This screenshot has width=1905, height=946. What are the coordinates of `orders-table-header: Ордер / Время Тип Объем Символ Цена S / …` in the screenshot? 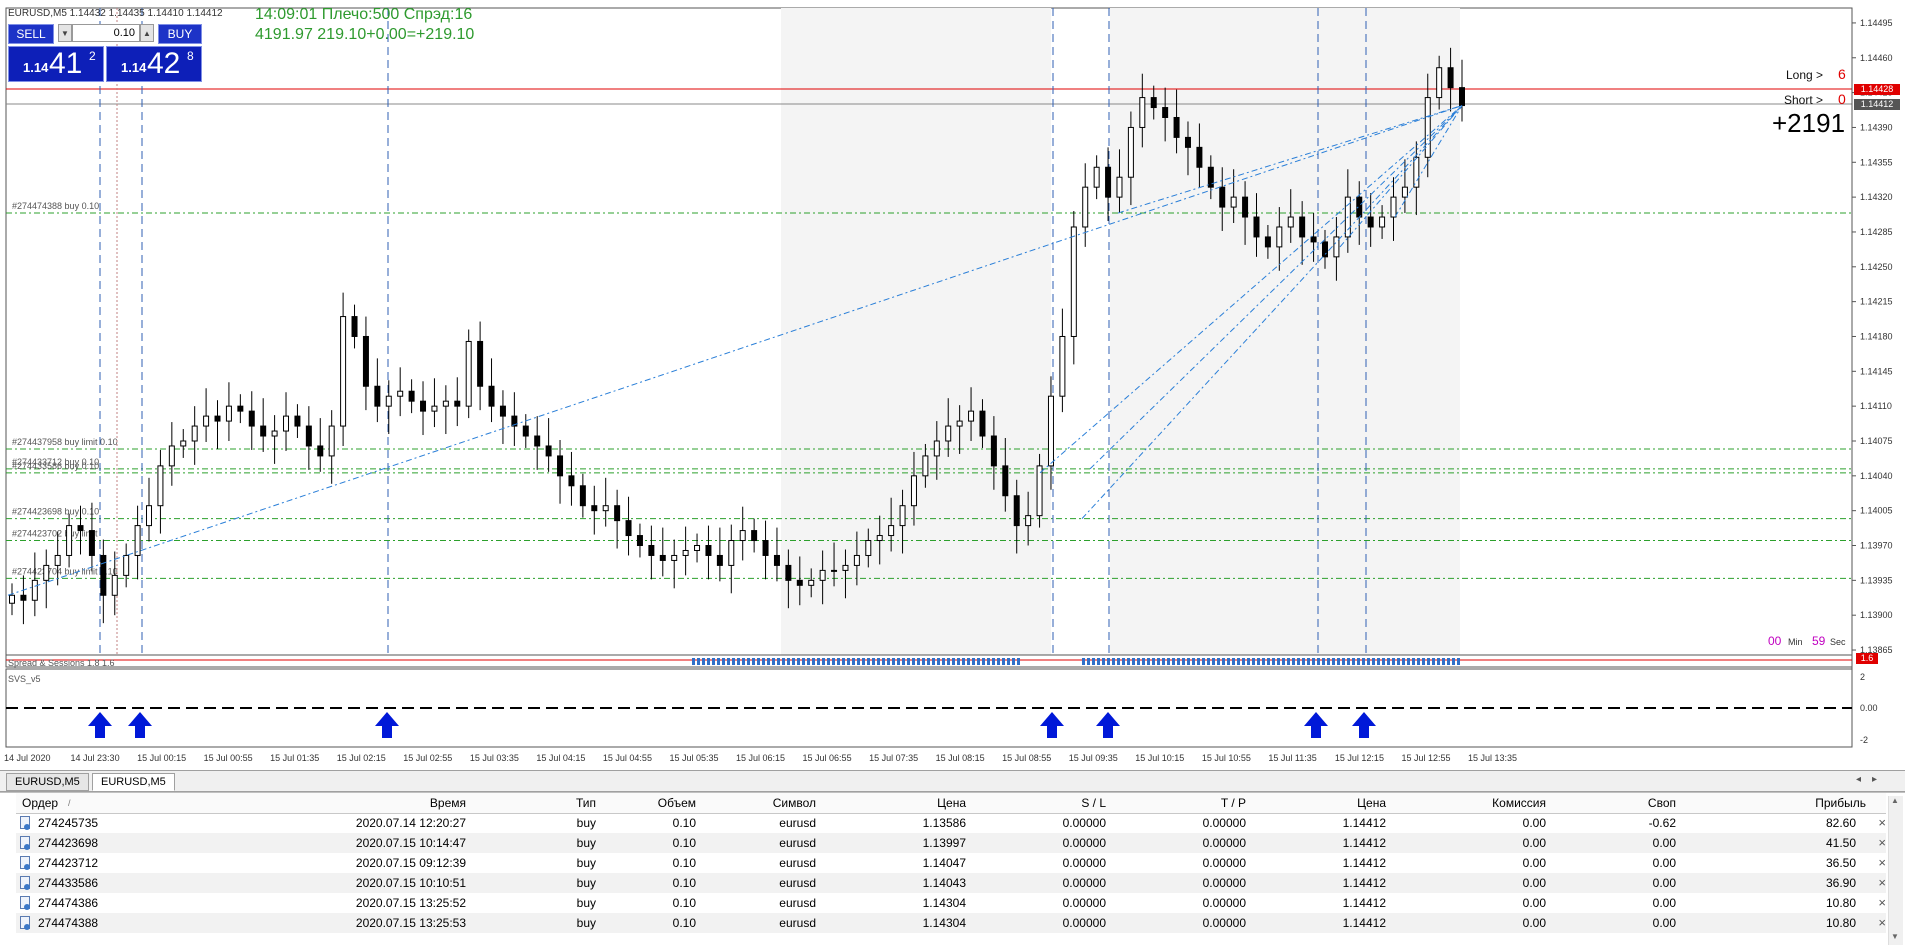 It's located at (951, 803).